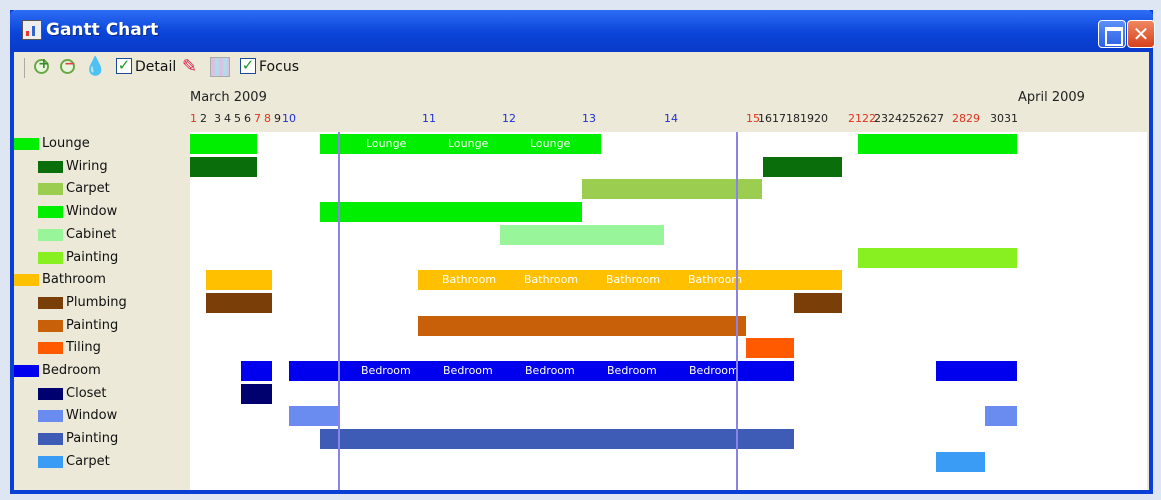  I want to click on focus-label: Focus, so click(279, 67).